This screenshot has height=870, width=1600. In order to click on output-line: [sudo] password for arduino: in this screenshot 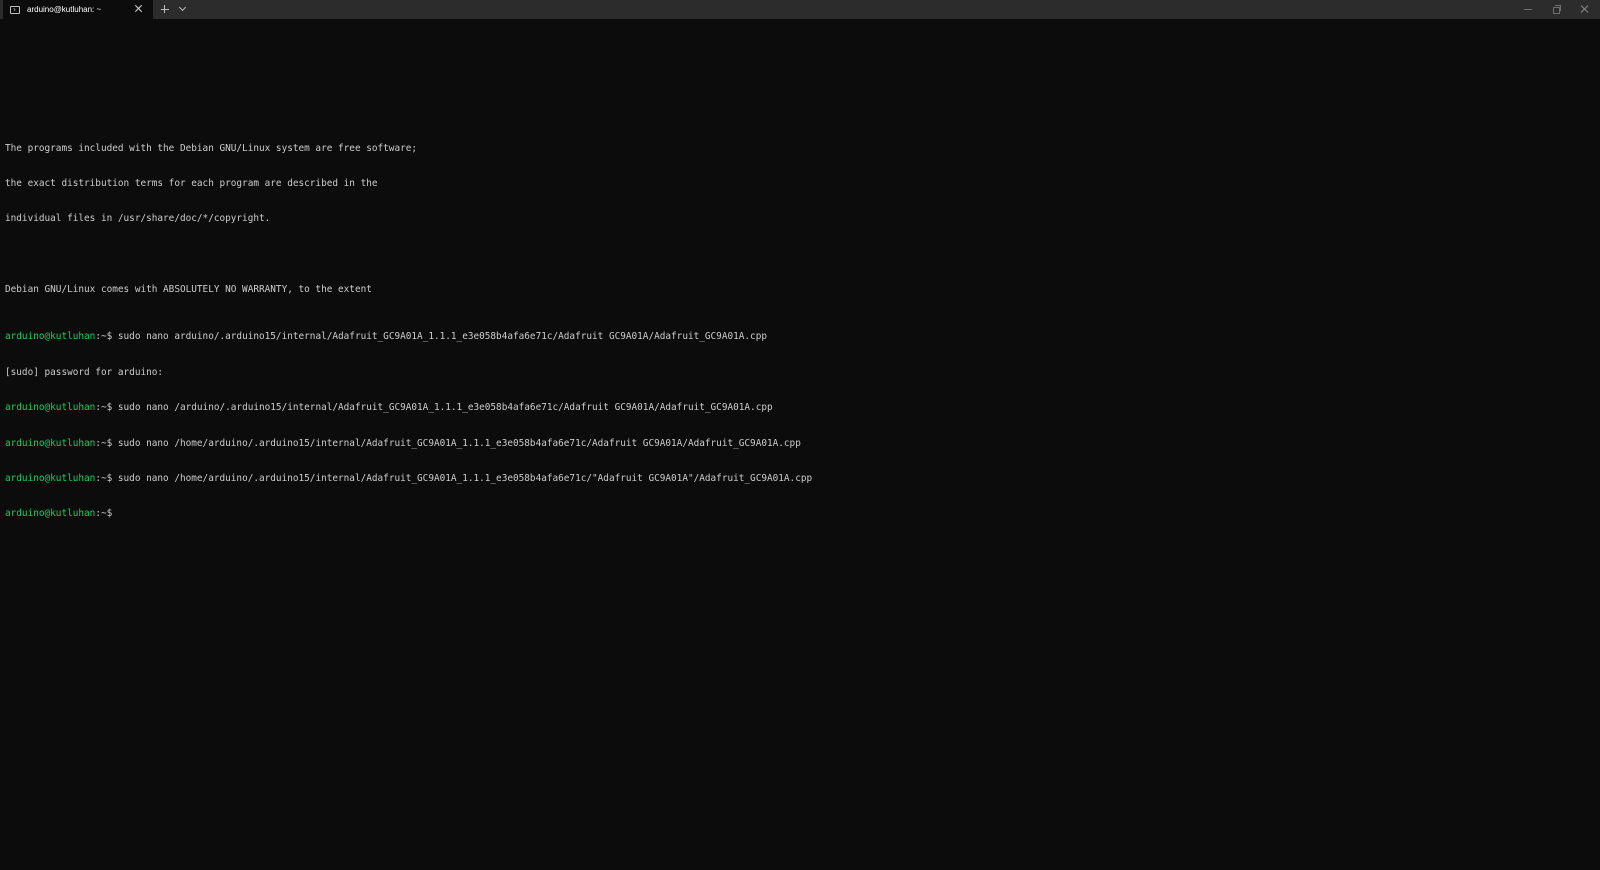, I will do `click(84, 372)`.